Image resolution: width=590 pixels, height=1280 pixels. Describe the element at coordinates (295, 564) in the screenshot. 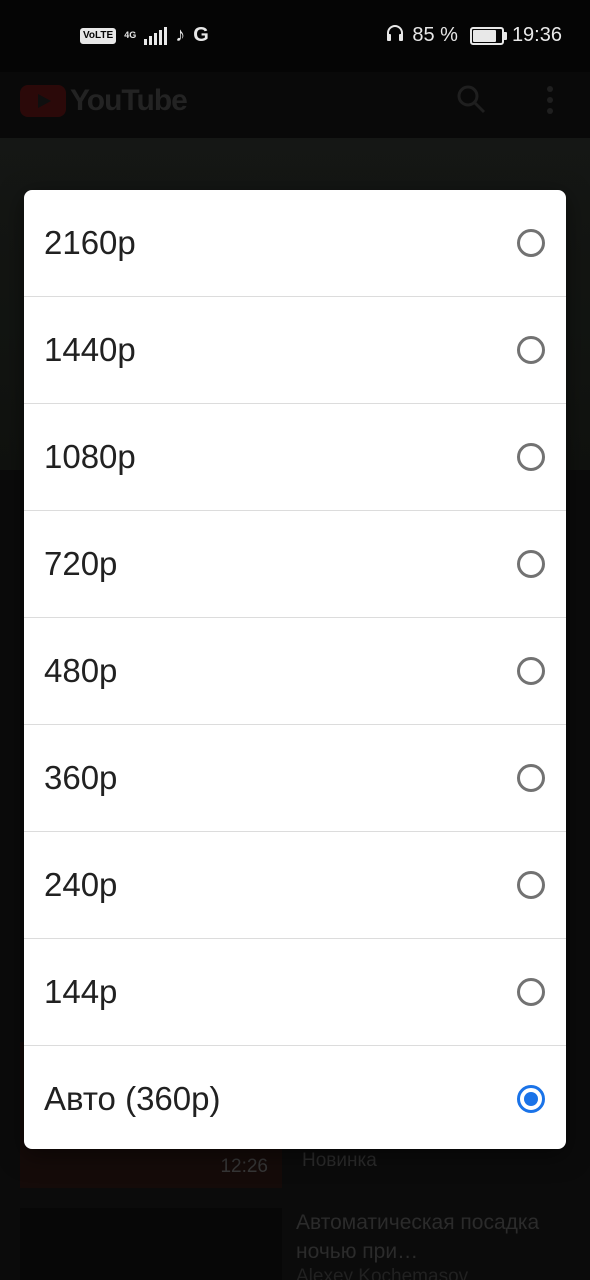

I see `quality-option-720p: 720p` at that location.